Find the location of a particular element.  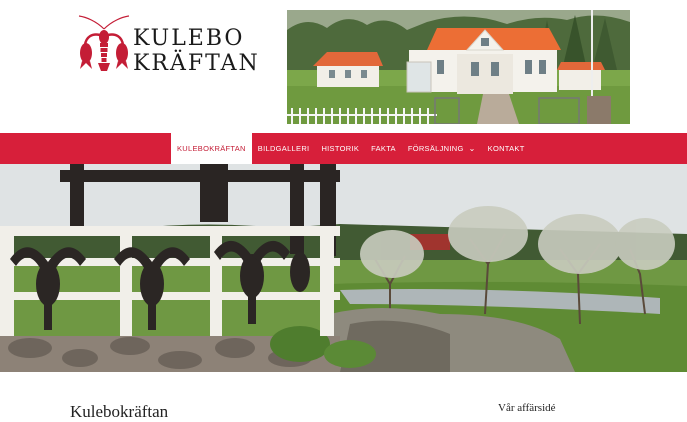

nav-item-fakta: FAKTA is located at coordinates (383, 148).